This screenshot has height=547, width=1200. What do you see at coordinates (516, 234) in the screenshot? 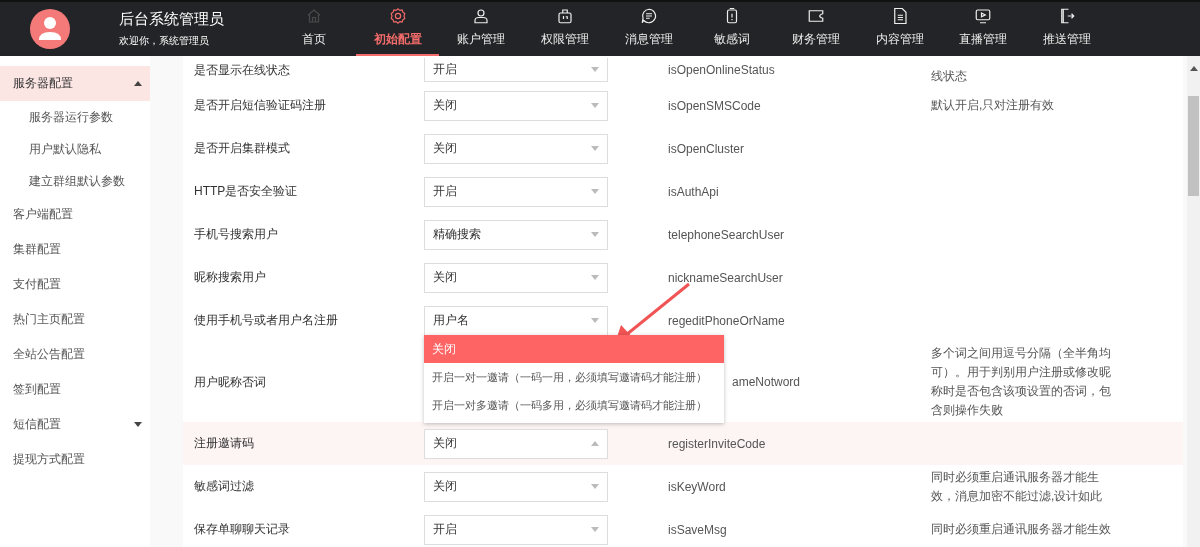
I see `select-field: 精确搜索` at bounding box center [516, 234].